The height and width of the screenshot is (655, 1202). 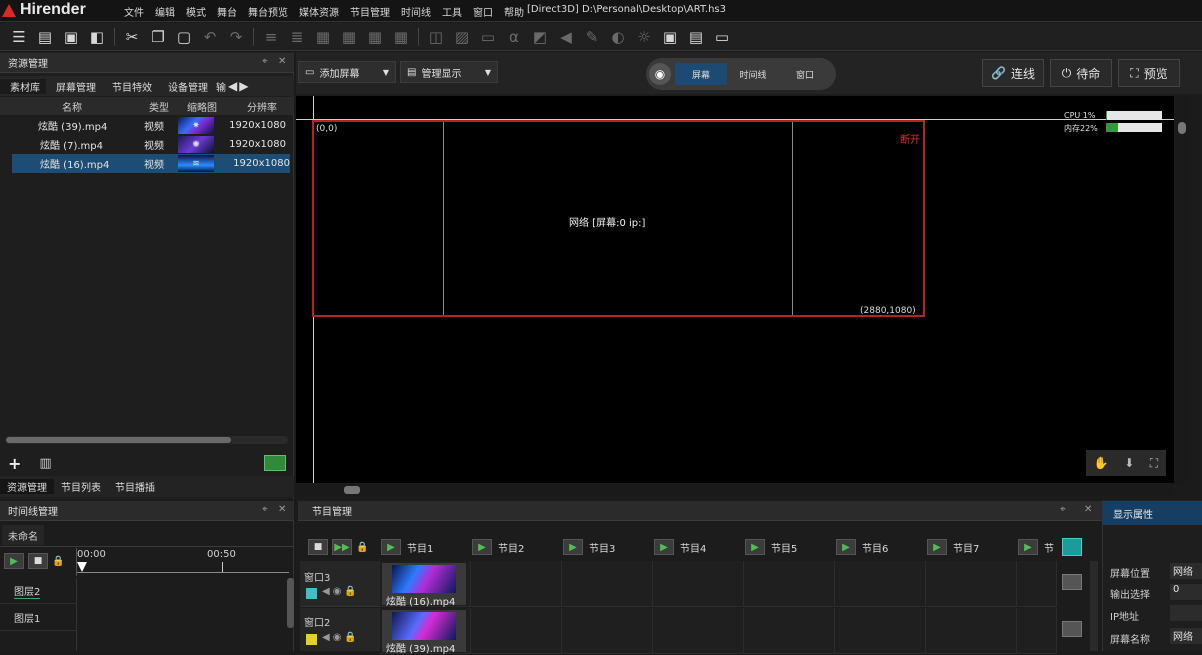 What do you see at coordinates (23, 535) in the screenshot?
I see `tab-timeline-untitled: 未命名` at bounding box center [23, 535].